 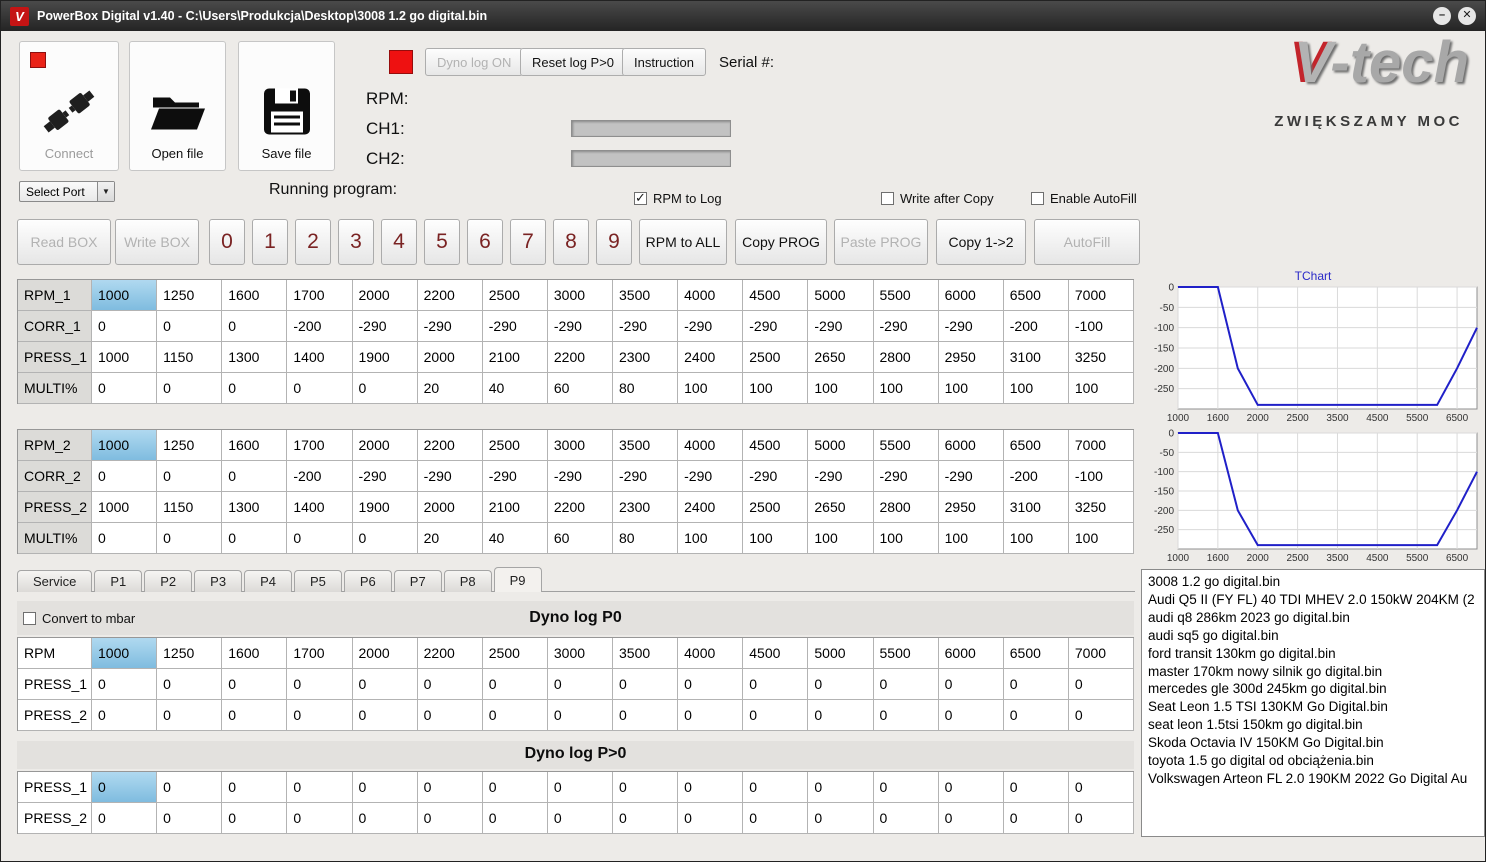 What do you see at coordinates (1313, 582) in the screenshot?
I see `file-list-item: 3008 1.2 go digital.bin` at bounding box center [1313, 582].